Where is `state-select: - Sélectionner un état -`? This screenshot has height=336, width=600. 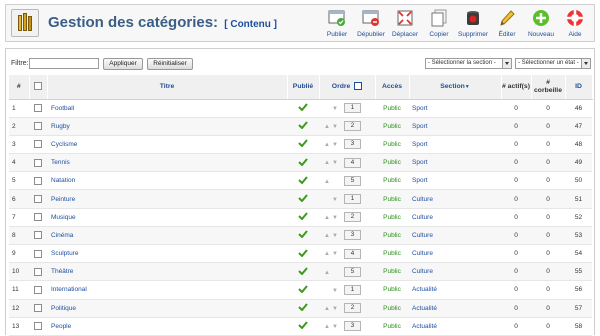 state-select: - Sélectionner un état - is located at coordinates (553, 63).